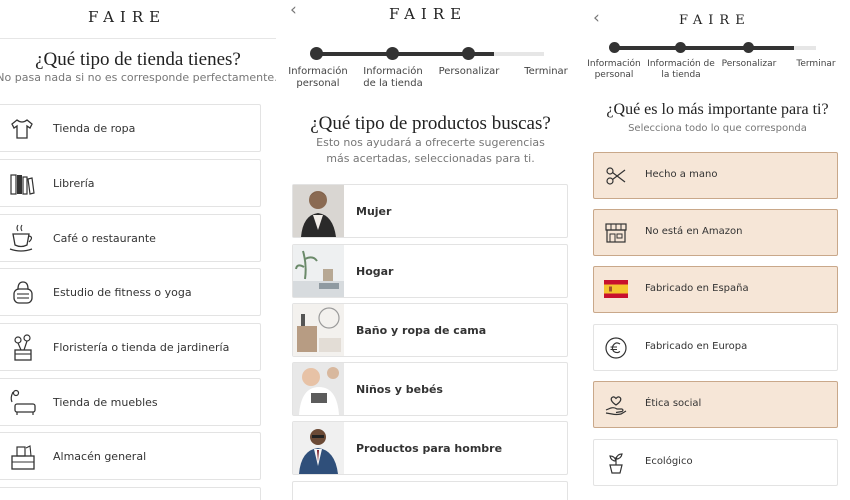 The height and width of the screenshot is (500, 850). Describe the element at coordinates (100, 456) in the screenshot. I see `option-label: Almacén general` at that location.